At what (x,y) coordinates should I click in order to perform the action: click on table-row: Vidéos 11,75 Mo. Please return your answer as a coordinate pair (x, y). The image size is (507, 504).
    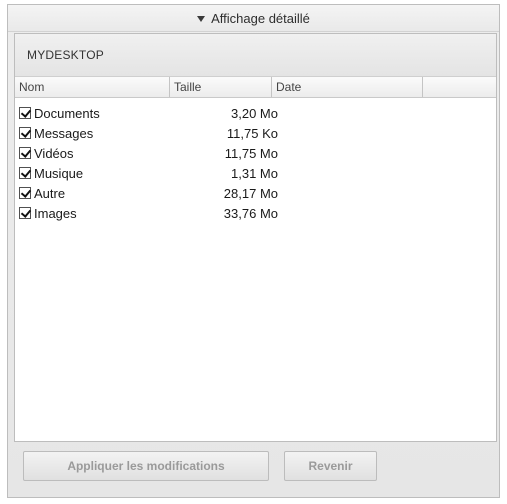
    Looking at the image, I should click on (255, 153).